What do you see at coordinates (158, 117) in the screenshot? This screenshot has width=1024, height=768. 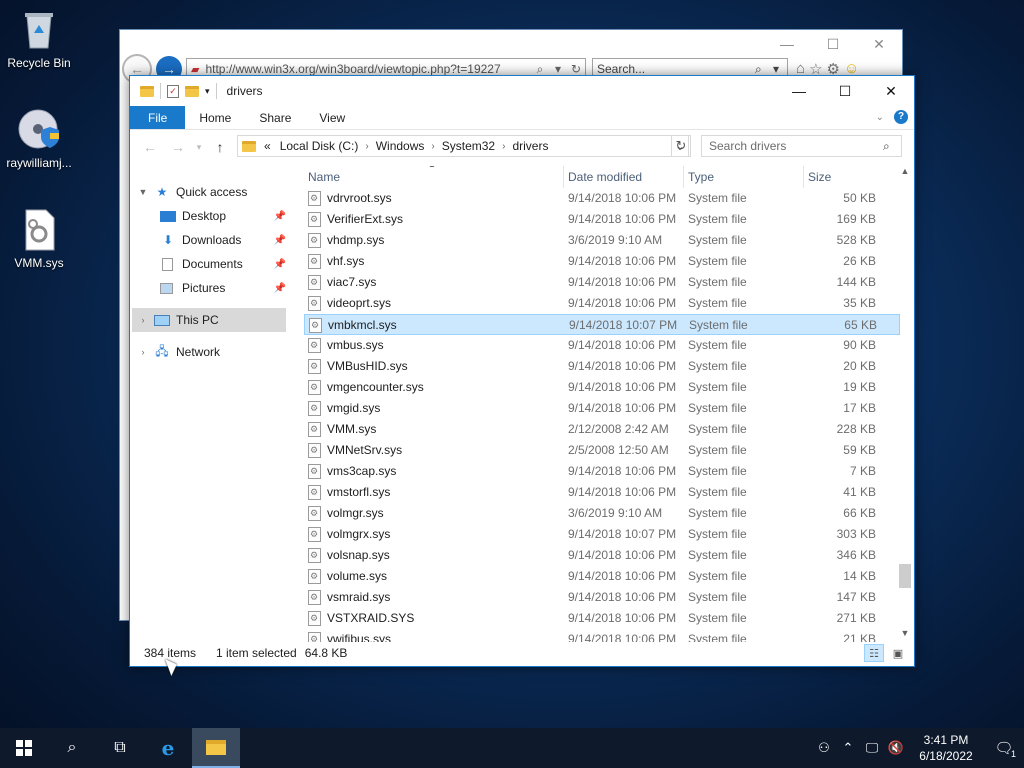 I see `tab-file: File` at bounding box center [158, 117].